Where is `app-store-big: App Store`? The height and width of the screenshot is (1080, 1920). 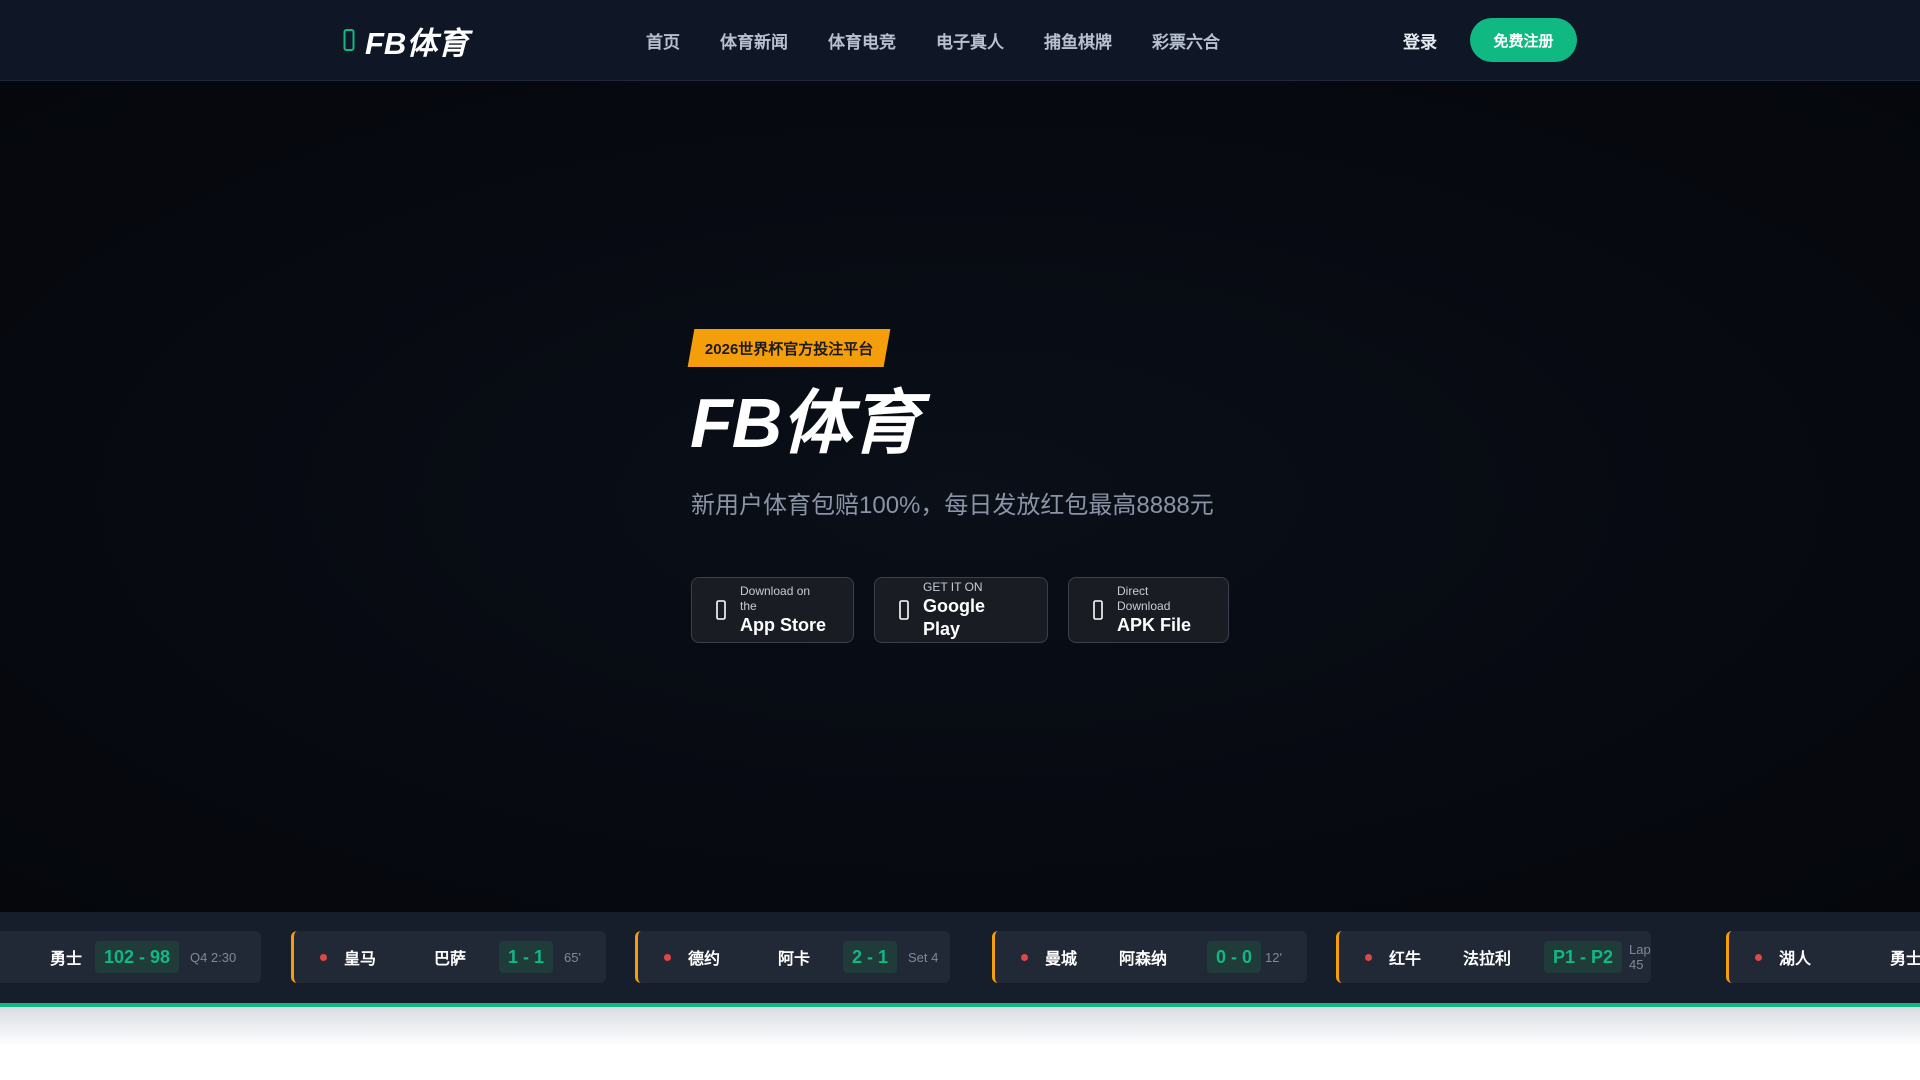 app-store-big: App Store is located at coordinates (783, 624).